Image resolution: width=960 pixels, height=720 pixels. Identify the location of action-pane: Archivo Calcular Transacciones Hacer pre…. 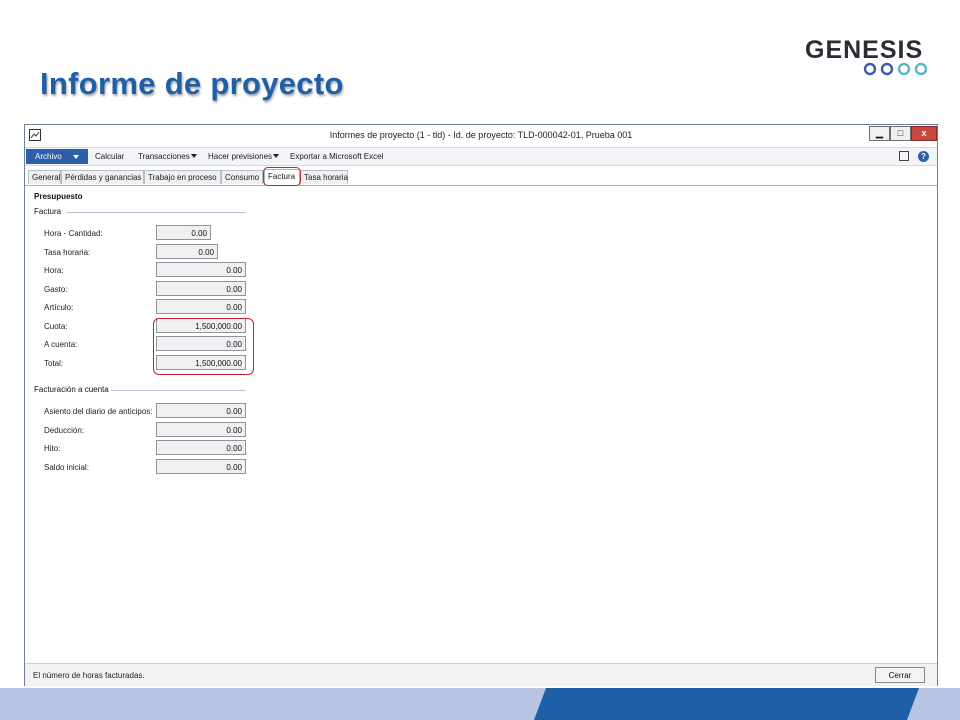
(481, 157).